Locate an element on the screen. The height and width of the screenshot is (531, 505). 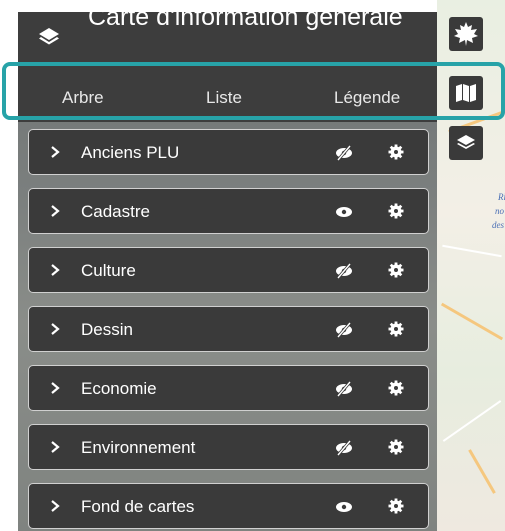
layer-row-cadastre: Cadastre is located at coordinates (228, 211).